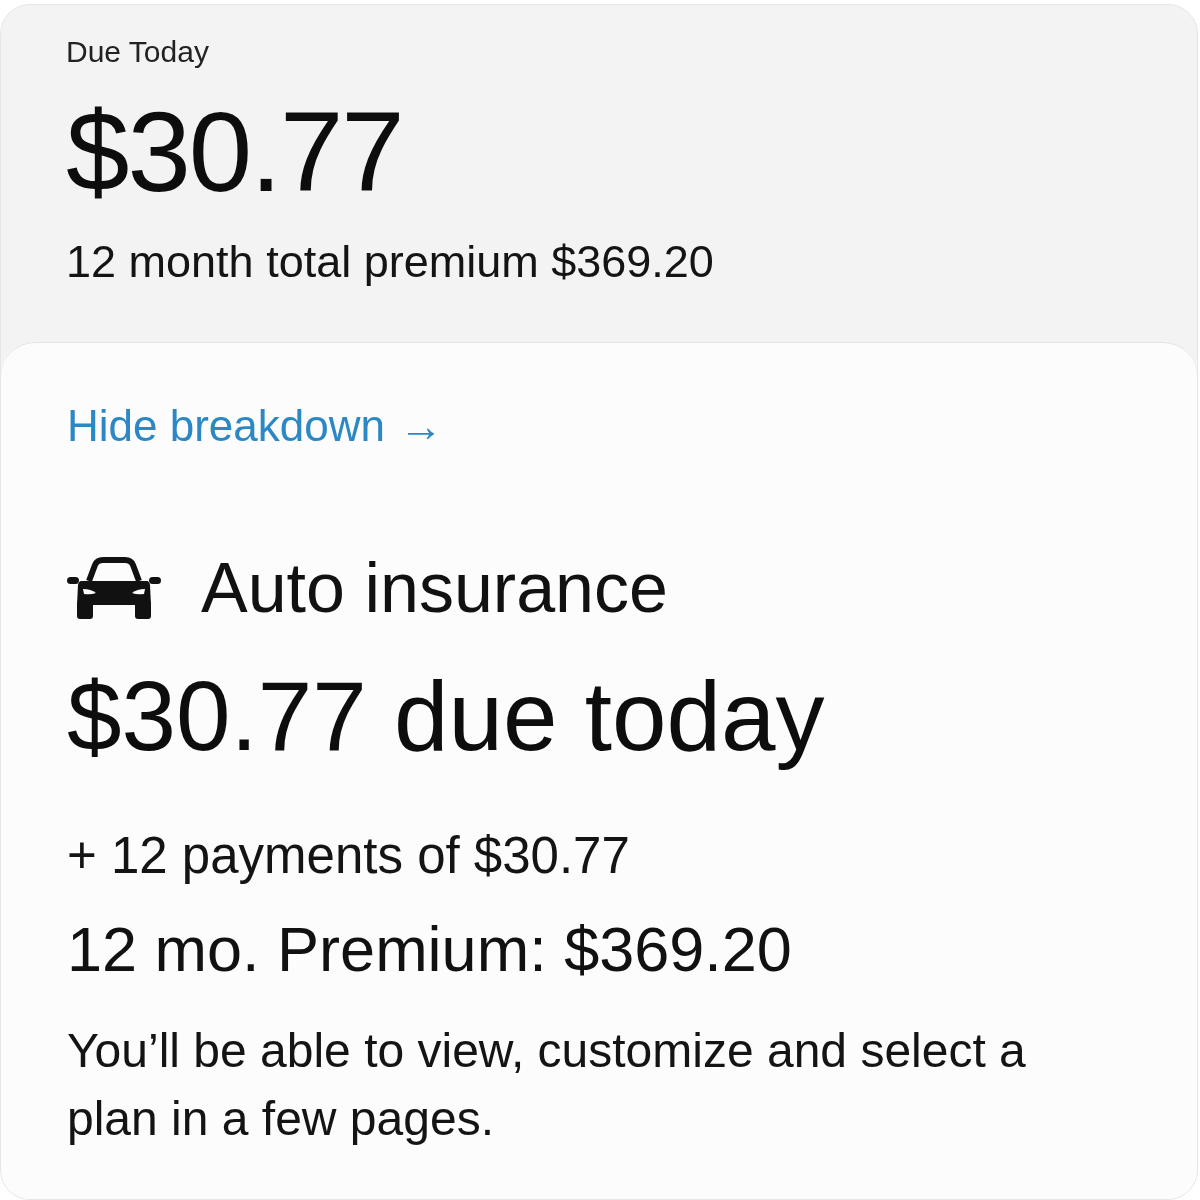 This screenshot has height=1200, width=1200. I want to click on total-premium-text: 12 month total premium $369.20, so click(390, 262).